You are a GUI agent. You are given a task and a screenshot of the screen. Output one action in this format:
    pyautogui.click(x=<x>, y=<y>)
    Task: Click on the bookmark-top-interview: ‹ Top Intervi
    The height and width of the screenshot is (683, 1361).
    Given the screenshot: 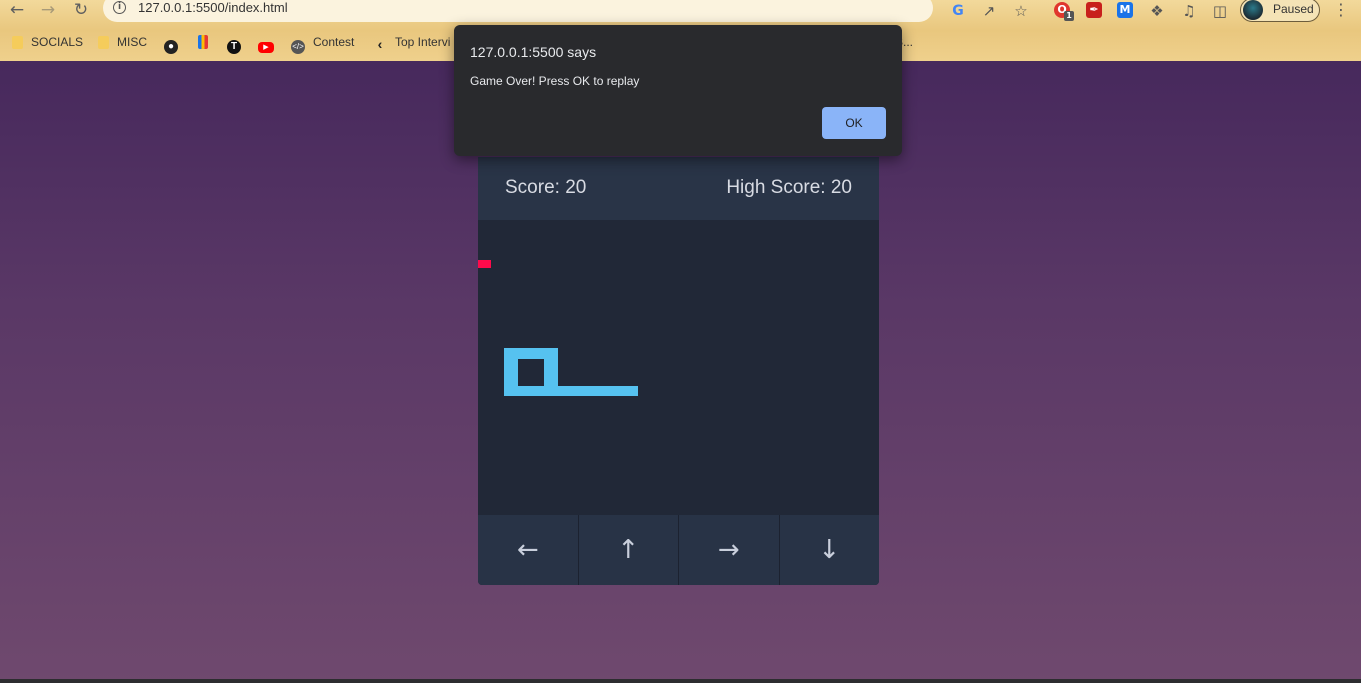 What is the action you would take?
    pyautogui.click(x=412, y=42)
    